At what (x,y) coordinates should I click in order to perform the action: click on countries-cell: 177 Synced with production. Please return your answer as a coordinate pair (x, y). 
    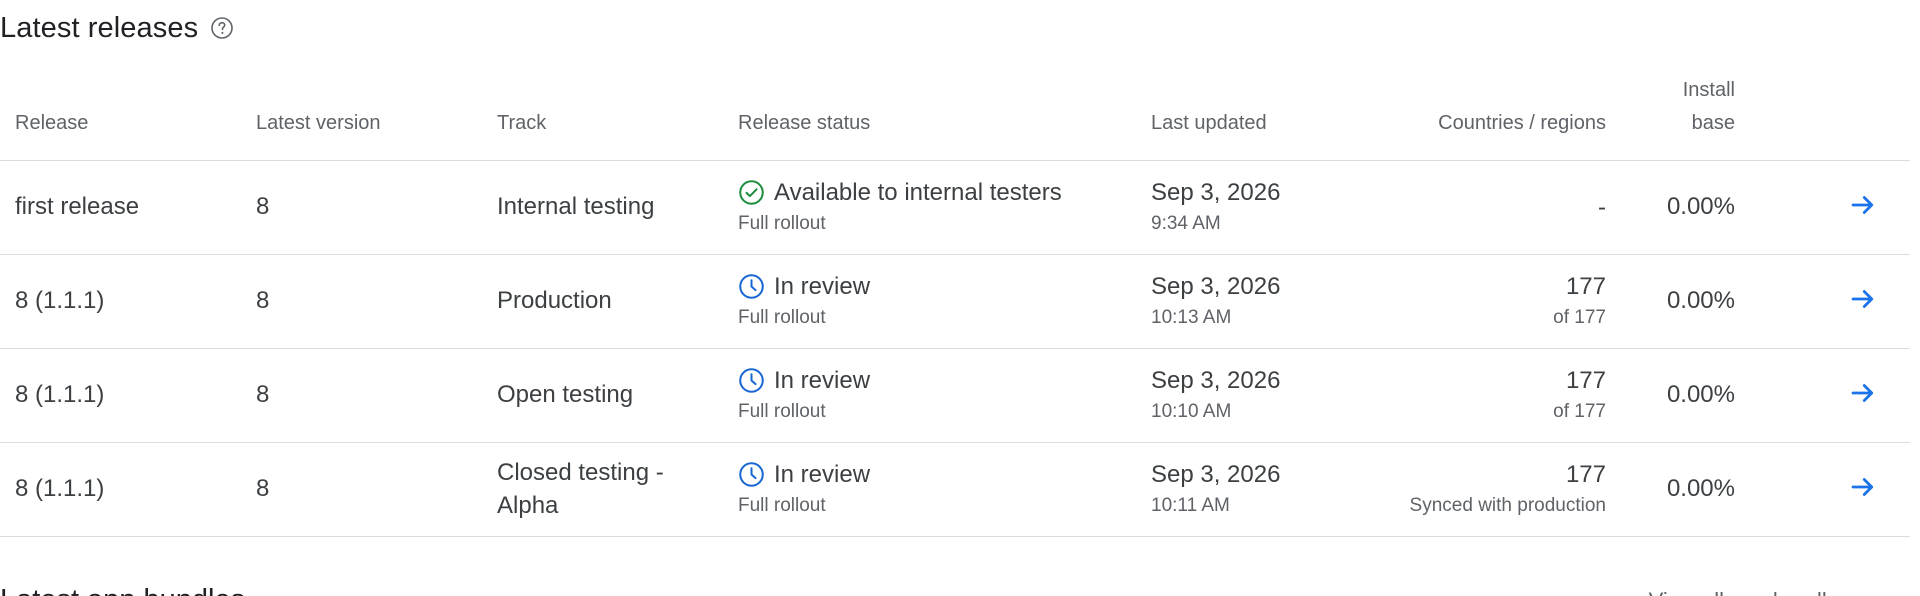
    Looking at the image, I should click on (1478, 489).